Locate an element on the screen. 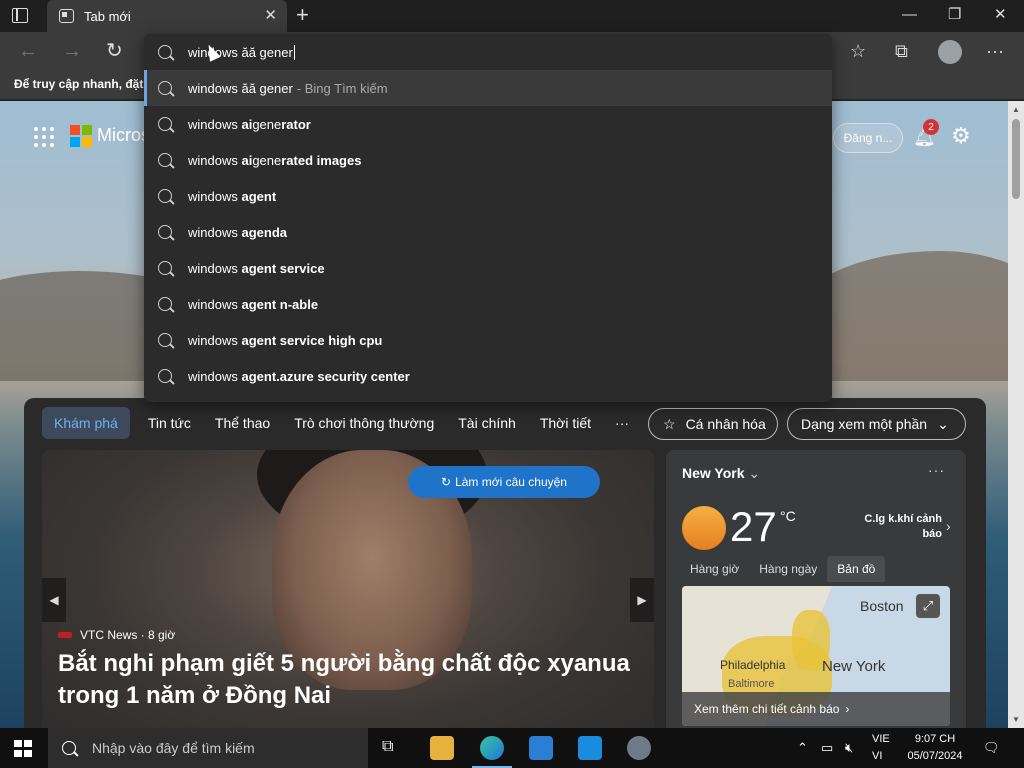 Image resolution: width=1024 pixels, height=768 pixels. suggestion-item: windows ai gene rator is located at coordinates (488, 124).